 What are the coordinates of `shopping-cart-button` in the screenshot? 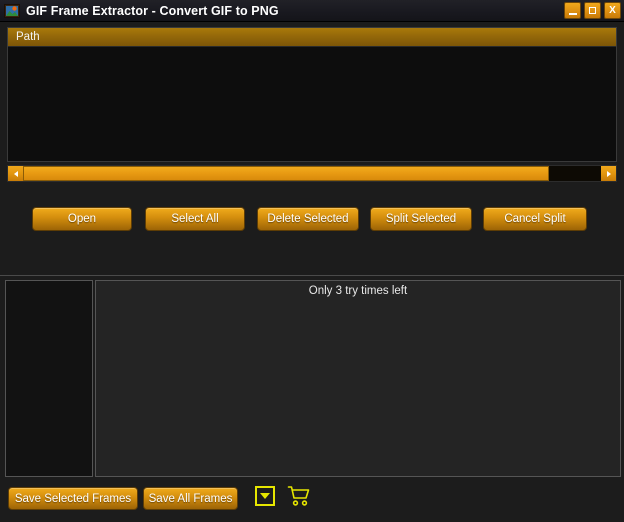 It's located at (299, 496).